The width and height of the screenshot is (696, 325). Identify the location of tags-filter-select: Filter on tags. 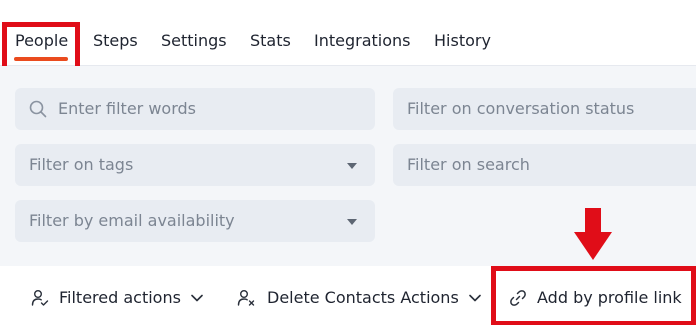
(195, 165).